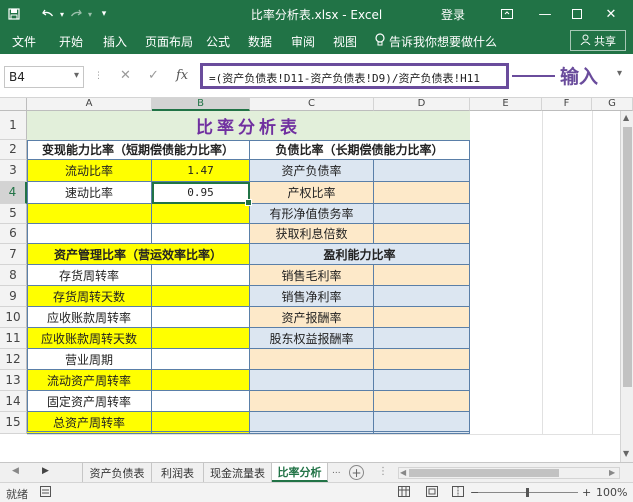 The width and height of the screenshot is (633, 502). What do you see at coordinates (89, 104) in the screenshot?
I see `column-header-a: A` at bounding box center [89, 104].